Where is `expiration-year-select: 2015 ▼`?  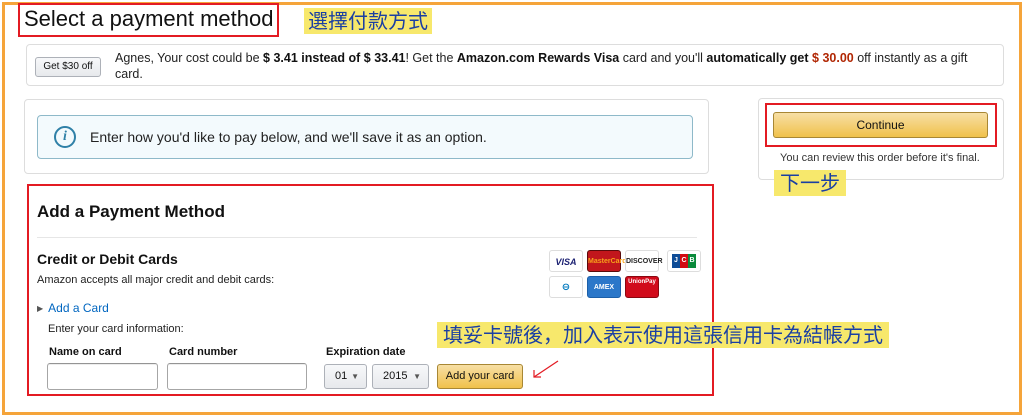
expiration-year-select: 2015 ▼ is located at coordinates (400, 376).